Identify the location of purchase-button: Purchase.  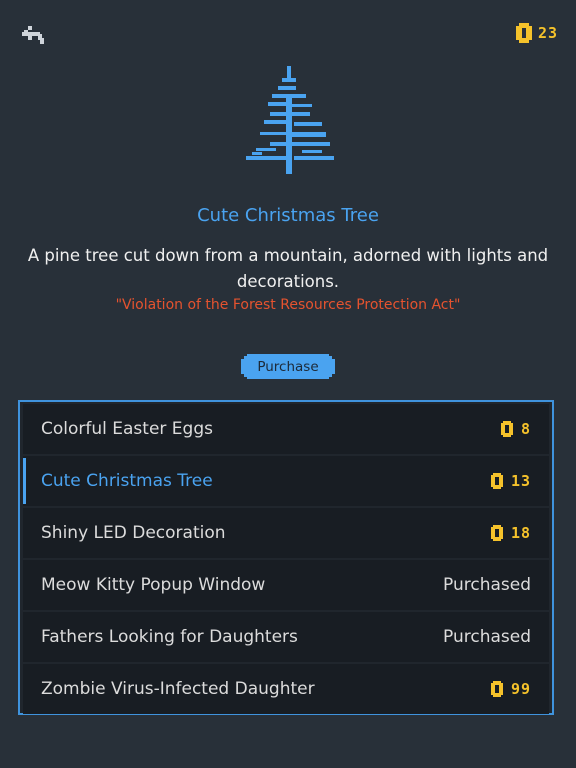
(288, 366).